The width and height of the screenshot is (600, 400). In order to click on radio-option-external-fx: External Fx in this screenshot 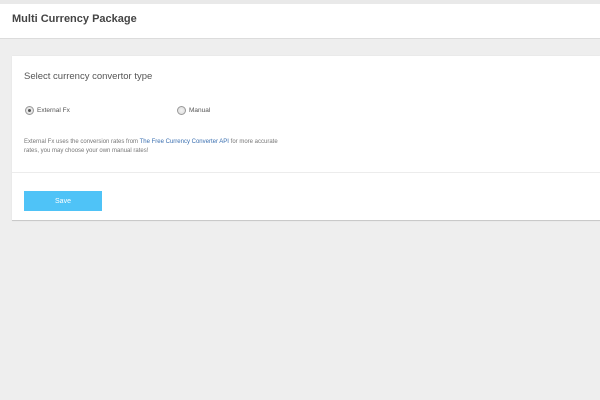, I will do `click(47, 110)`.